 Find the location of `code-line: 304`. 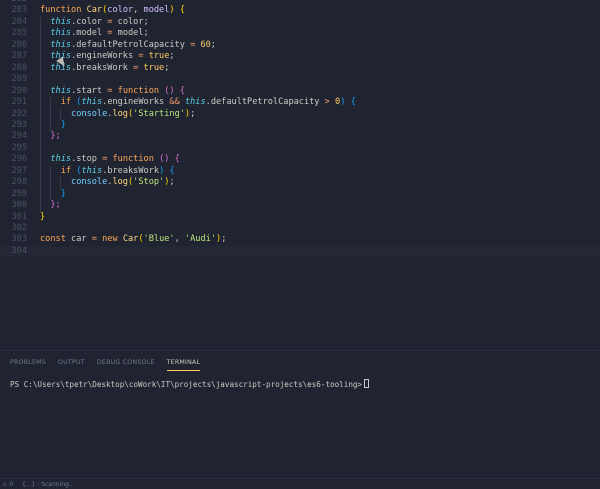

code-line: 304 is located at coordinates (300, 251).